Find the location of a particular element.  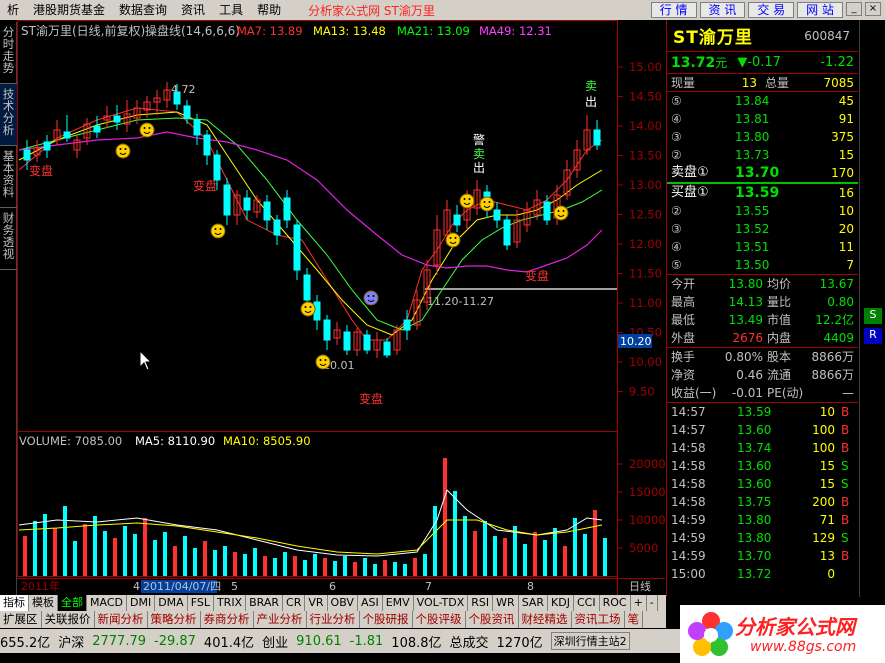

info-link: 个股资讯 is located at coordinates (492, 619).